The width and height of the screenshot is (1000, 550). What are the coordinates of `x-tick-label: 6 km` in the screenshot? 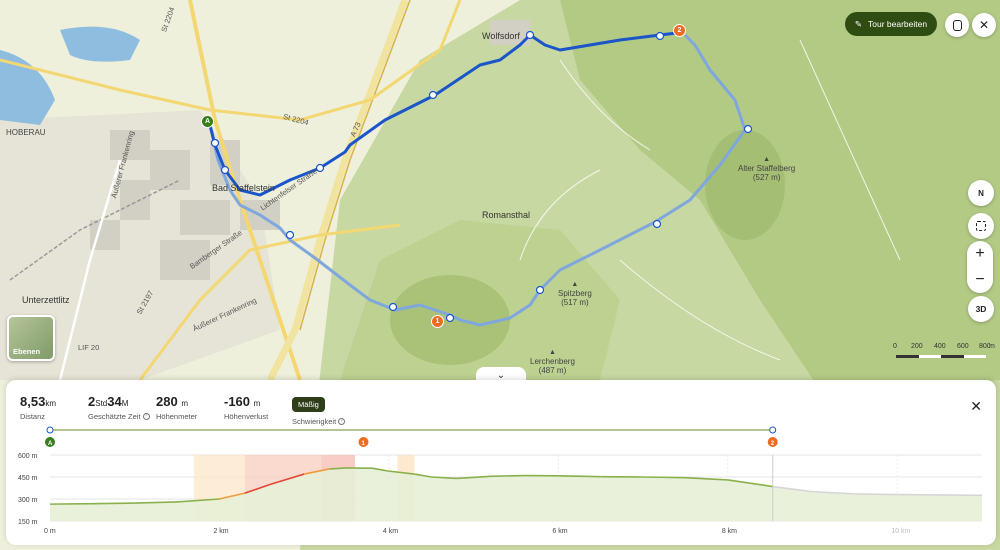 It's located at (559, 531).